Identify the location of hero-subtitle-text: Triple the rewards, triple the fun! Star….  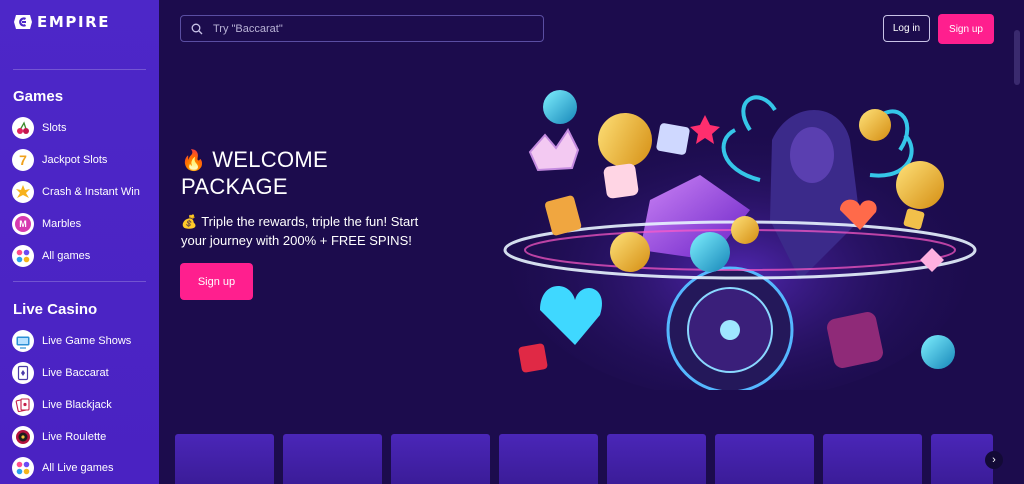
(300, 231).